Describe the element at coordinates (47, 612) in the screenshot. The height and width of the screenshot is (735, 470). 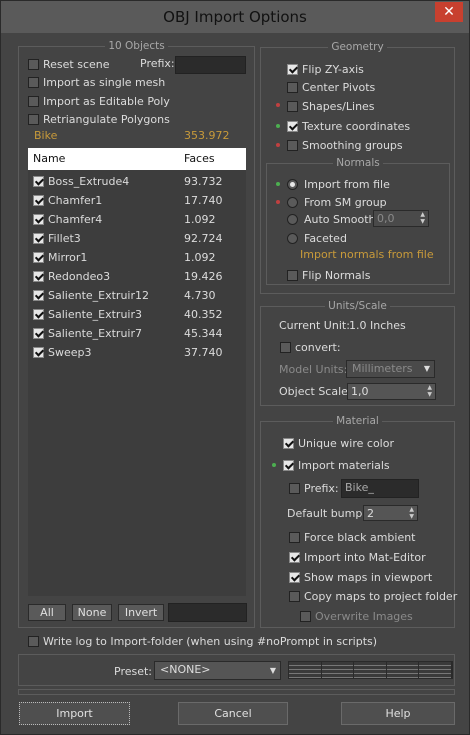
I see `select-all-button: All` at that location.